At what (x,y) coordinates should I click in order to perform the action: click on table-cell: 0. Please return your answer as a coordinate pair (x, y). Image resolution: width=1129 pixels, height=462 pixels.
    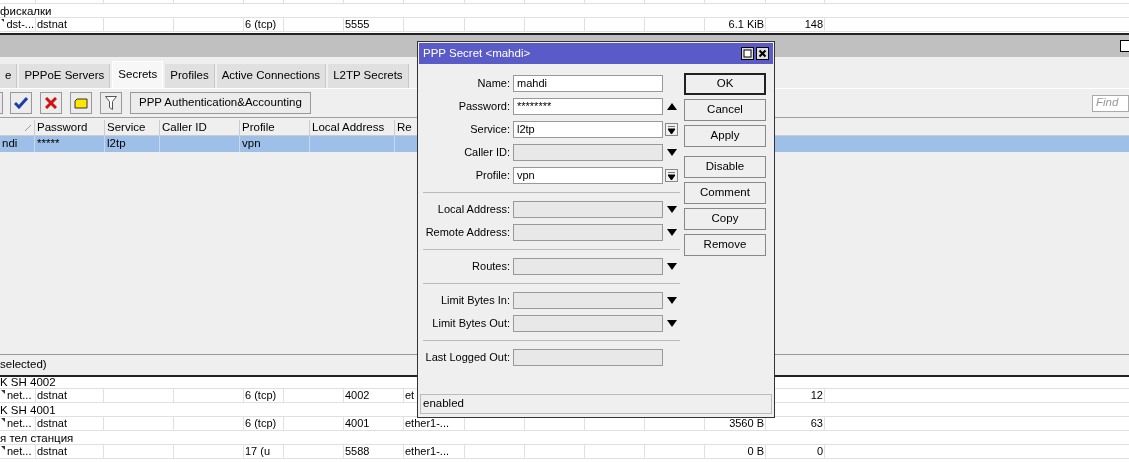
    Looking at the image, I should click on (819, 451).